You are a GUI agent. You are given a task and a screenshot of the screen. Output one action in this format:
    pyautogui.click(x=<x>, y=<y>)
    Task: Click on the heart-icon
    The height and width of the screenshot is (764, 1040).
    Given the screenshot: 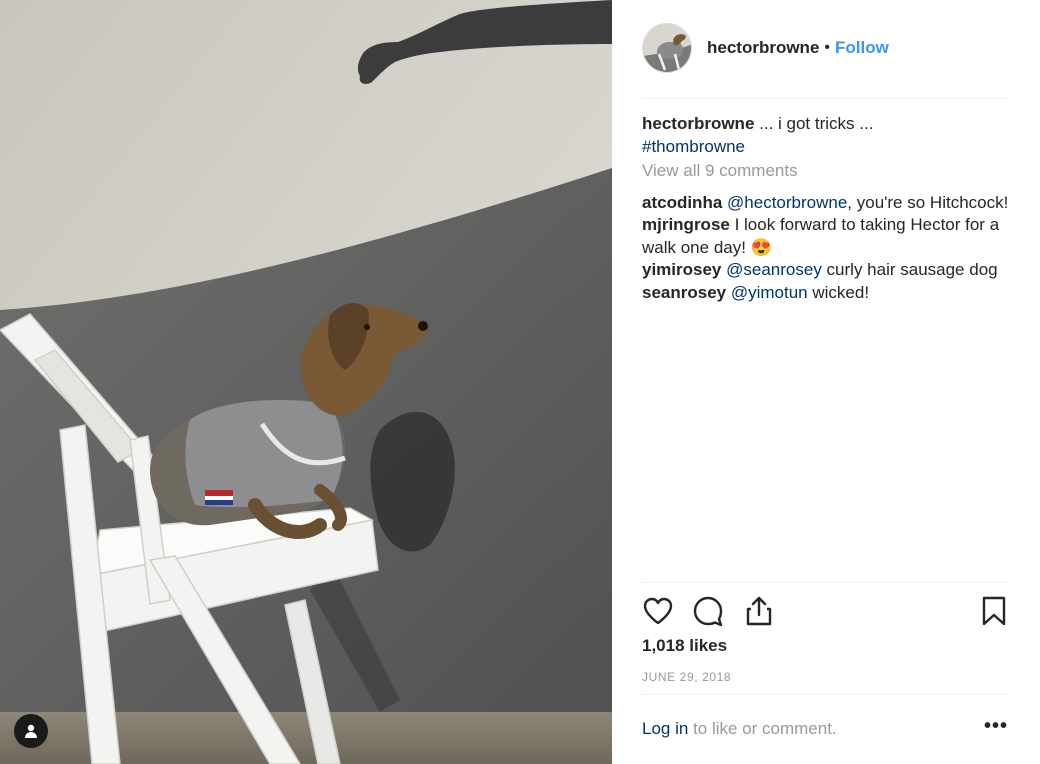 What is the action you would take?
    pyautogui.click(x=658, y=613)
    